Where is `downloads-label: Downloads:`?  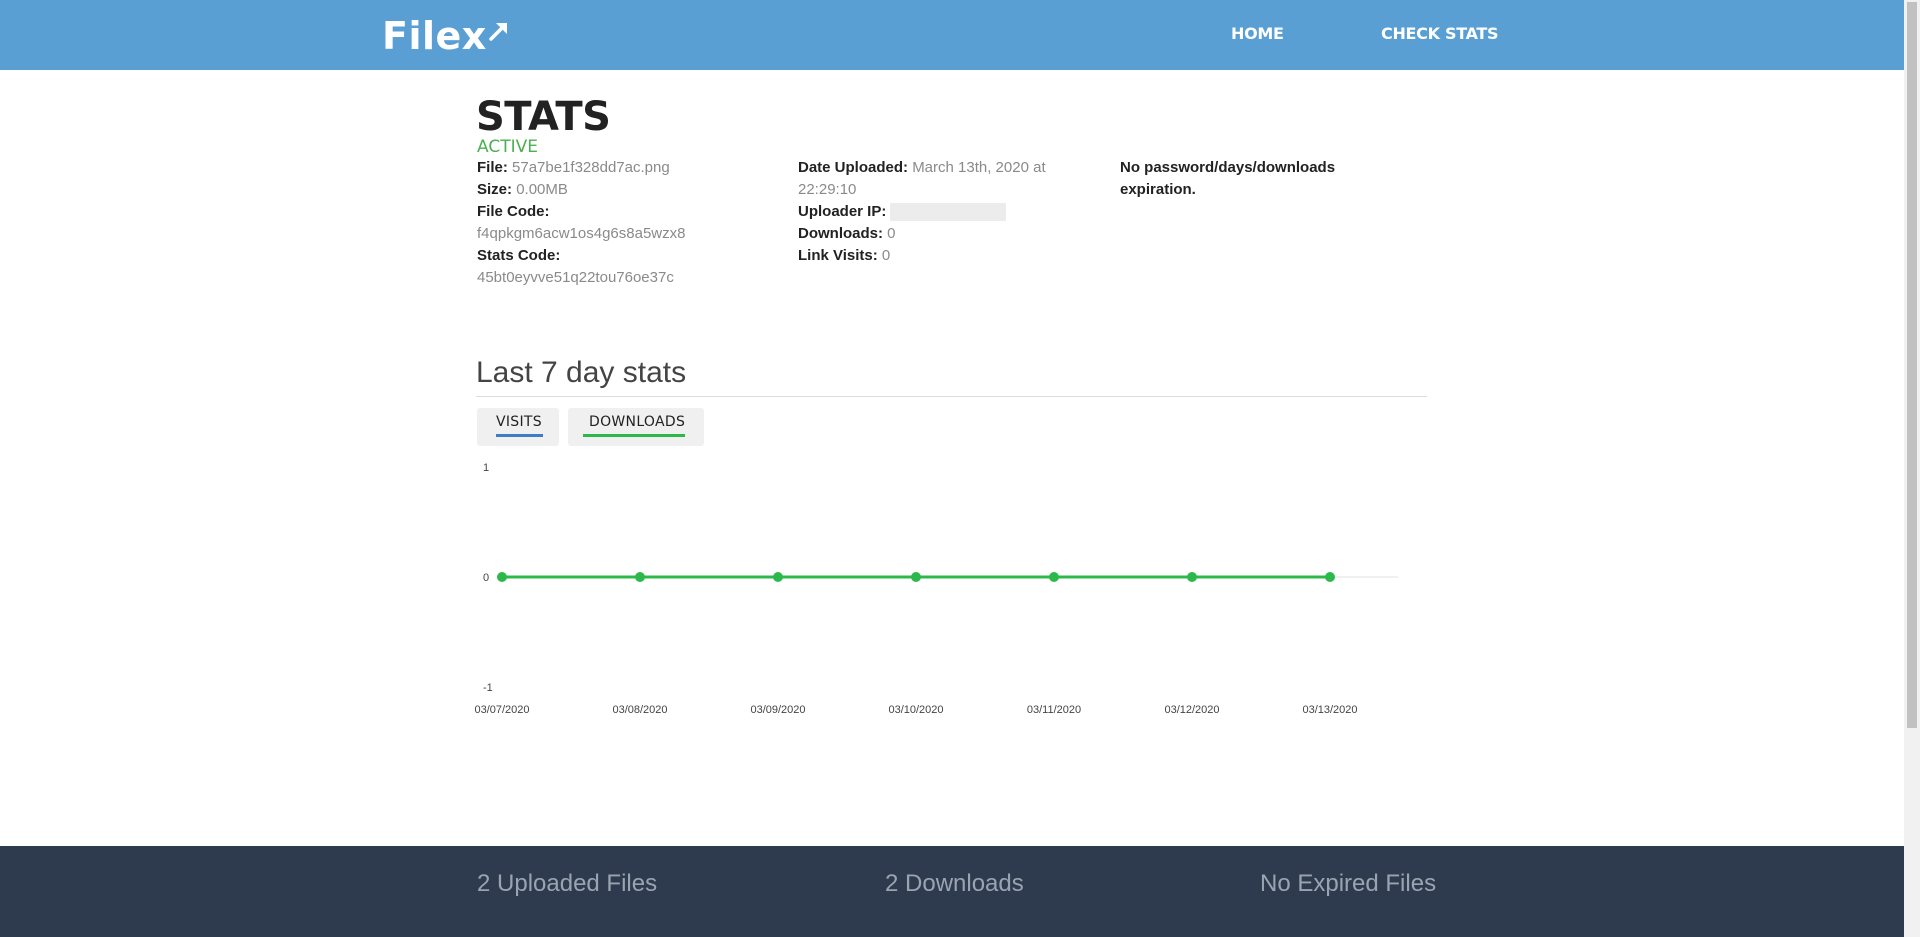
downloads-label: Downloads: is located at coordinates (840, 233).